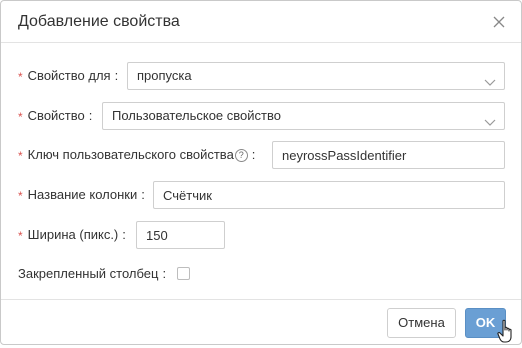 This screenshot has height=348, width=522. Describe the element at coordinates (241, 155) in the screenshot. I see `help-icon: ?` at that location.